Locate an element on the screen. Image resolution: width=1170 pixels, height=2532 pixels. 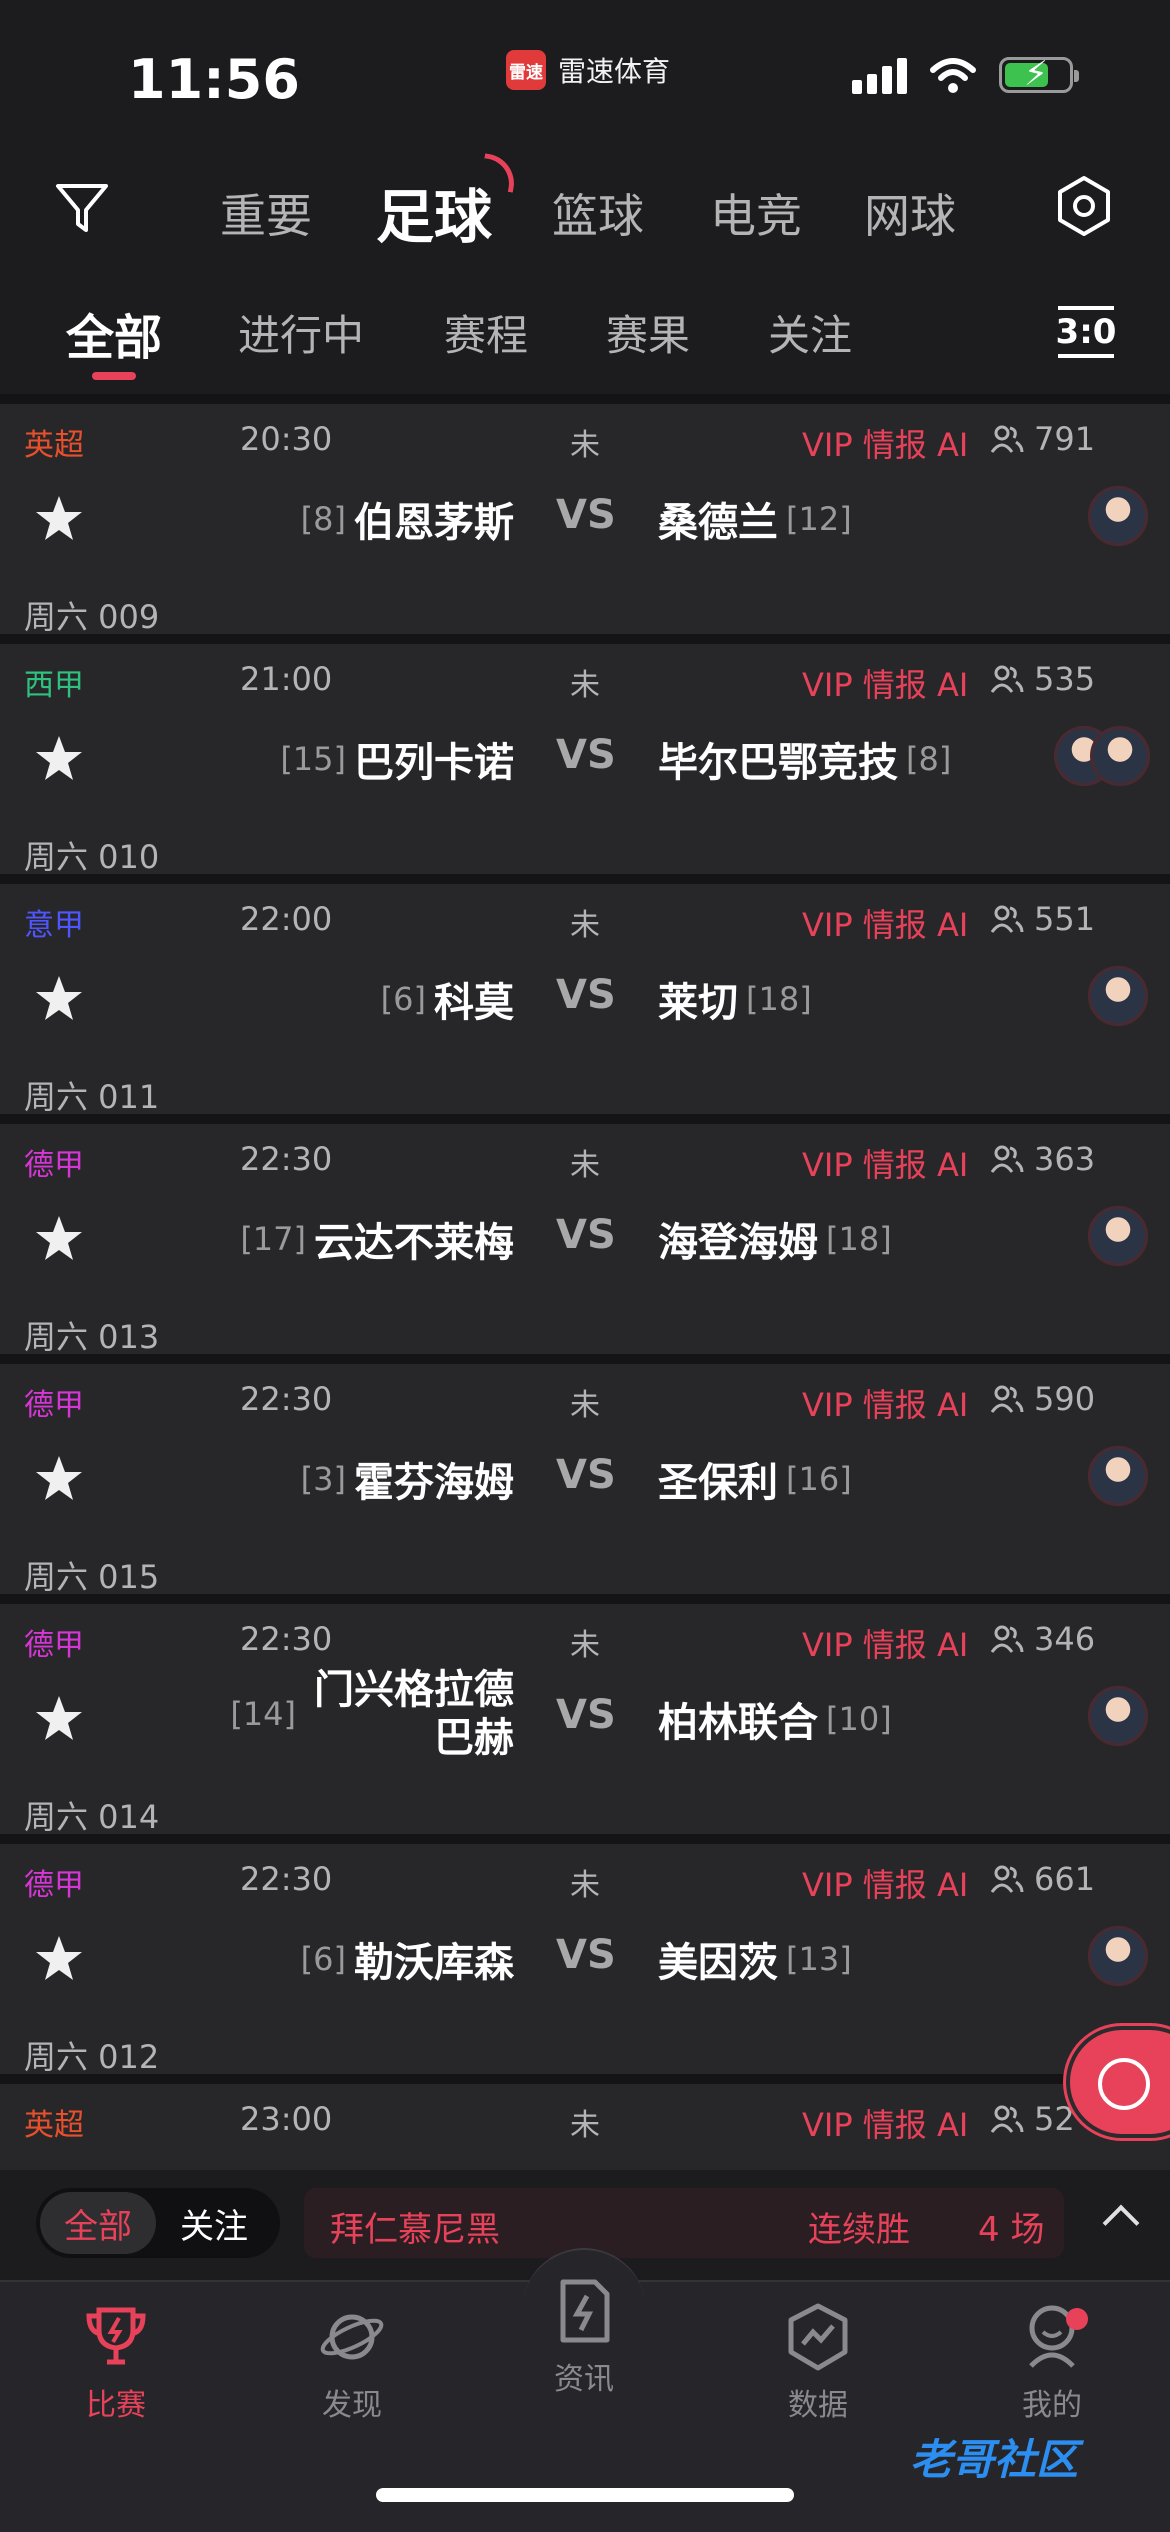
away-team: 美因茨 [13] is located at coordinates (755, 1959).